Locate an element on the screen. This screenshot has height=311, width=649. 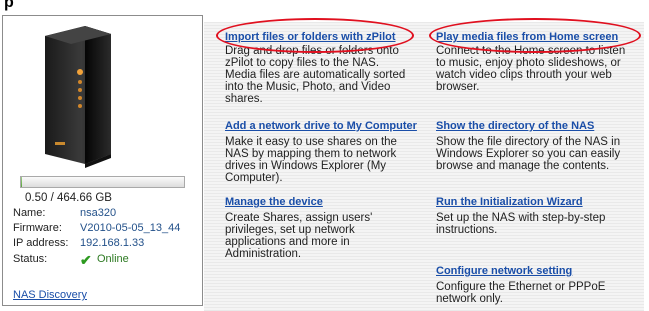
top-cut-label: p is located at coordinates (9, 5).